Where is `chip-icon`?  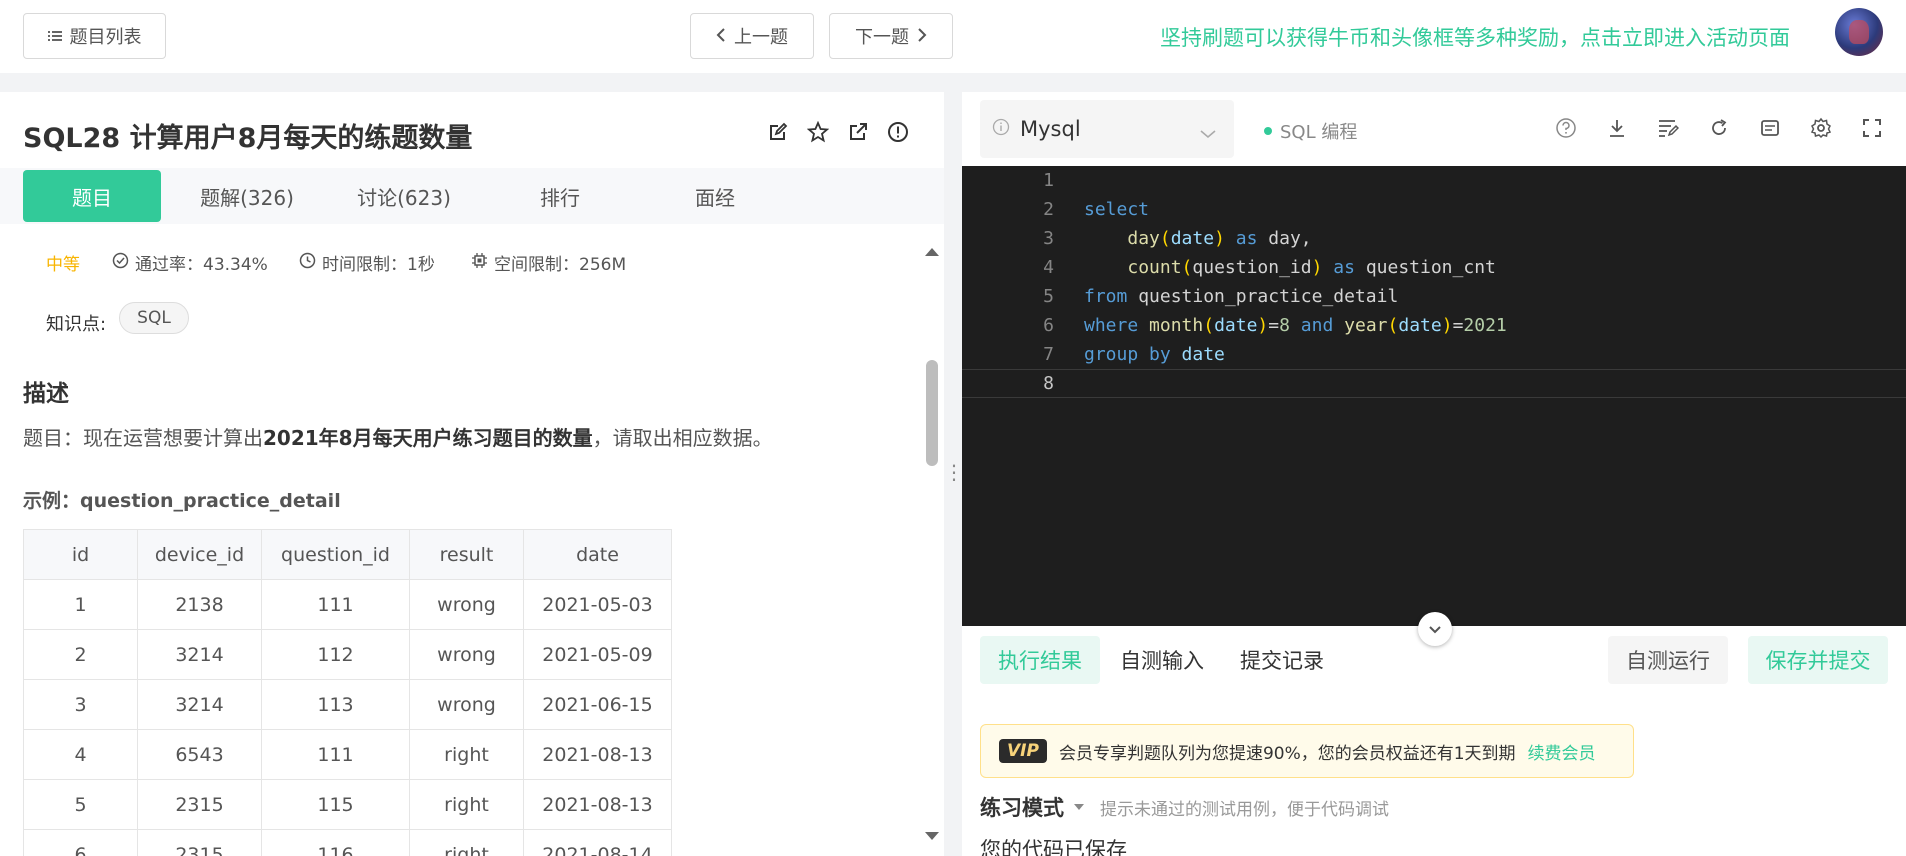
chip-icon is located at coordinates (479, 263).